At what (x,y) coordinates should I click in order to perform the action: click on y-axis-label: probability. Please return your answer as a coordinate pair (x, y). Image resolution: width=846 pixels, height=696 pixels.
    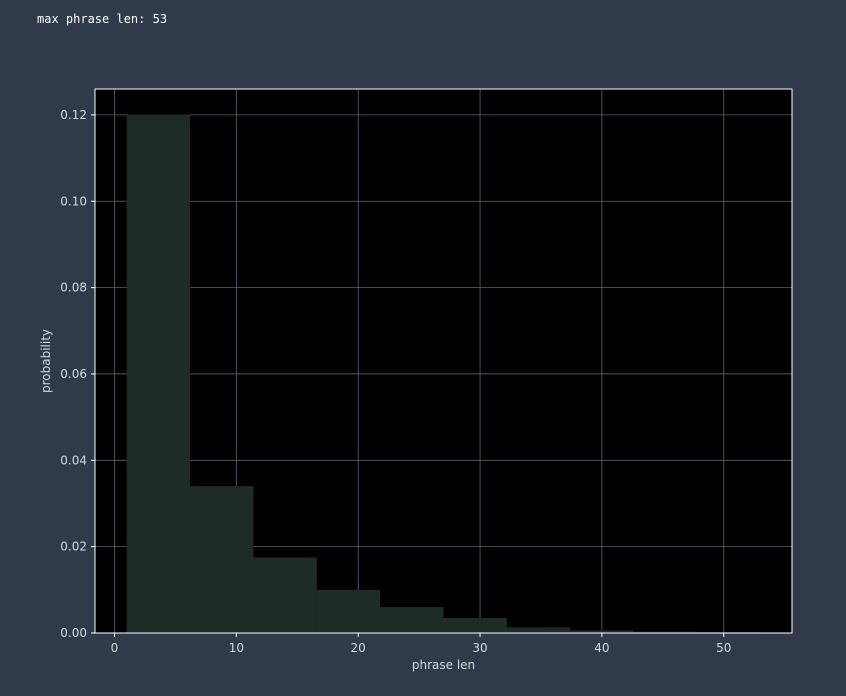
    Looking at the image, I should click on (46, 361).